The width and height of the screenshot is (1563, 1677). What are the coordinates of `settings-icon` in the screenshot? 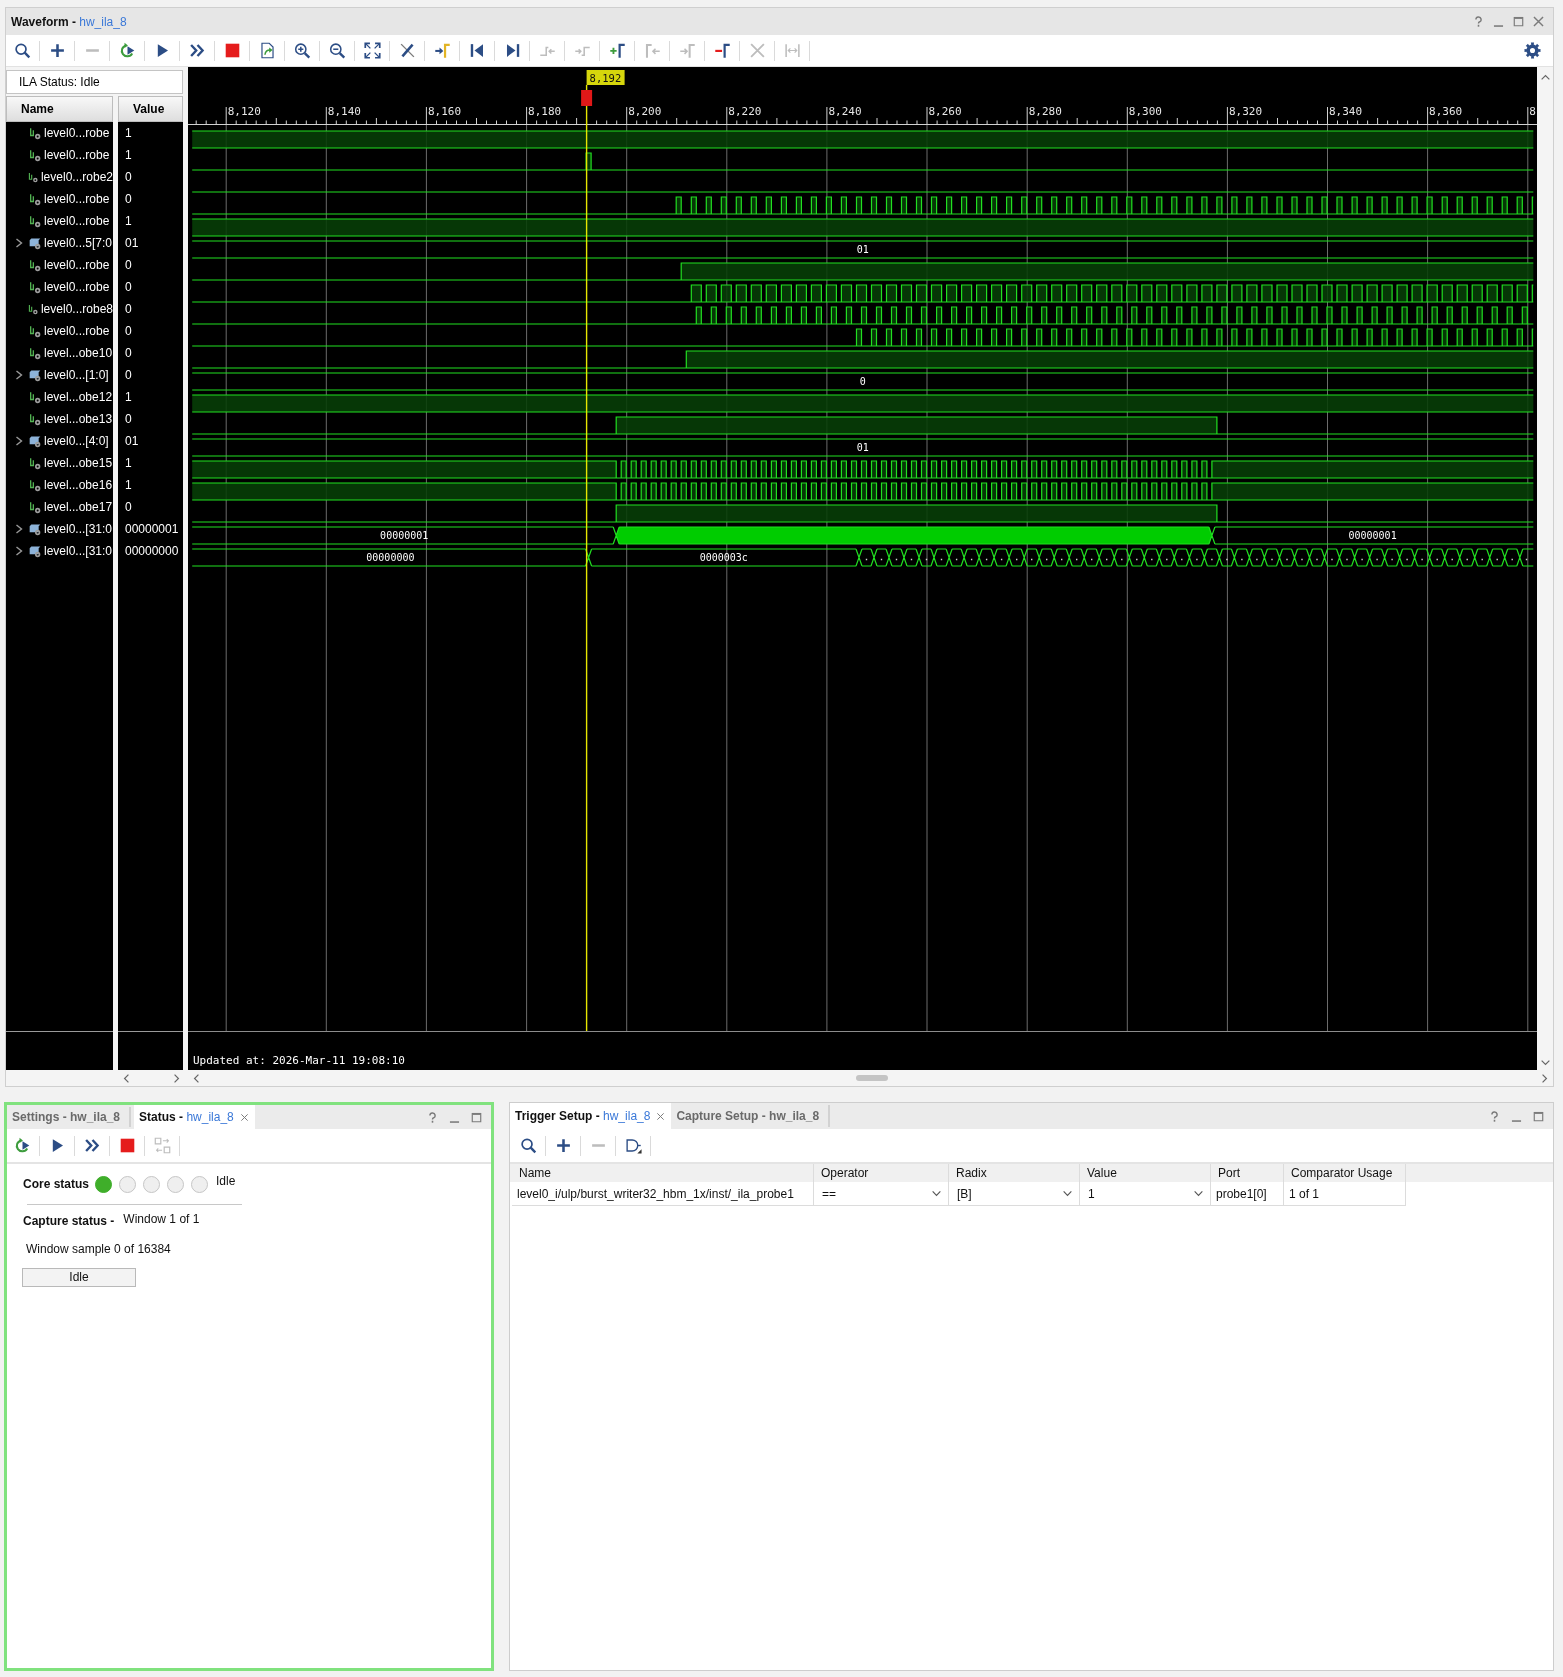 It's located at (1532, 50).